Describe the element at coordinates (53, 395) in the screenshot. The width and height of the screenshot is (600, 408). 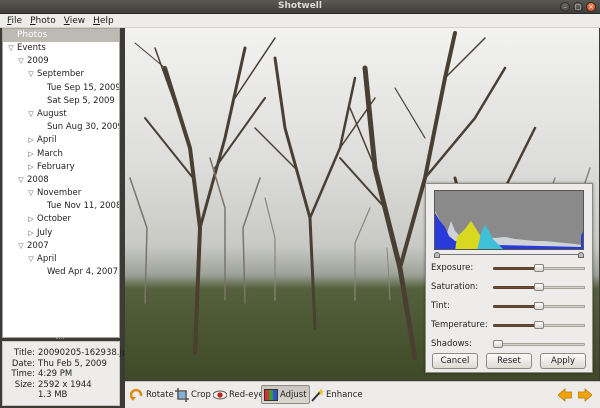
I see `info-filesize: 1.3 MB` at that location.